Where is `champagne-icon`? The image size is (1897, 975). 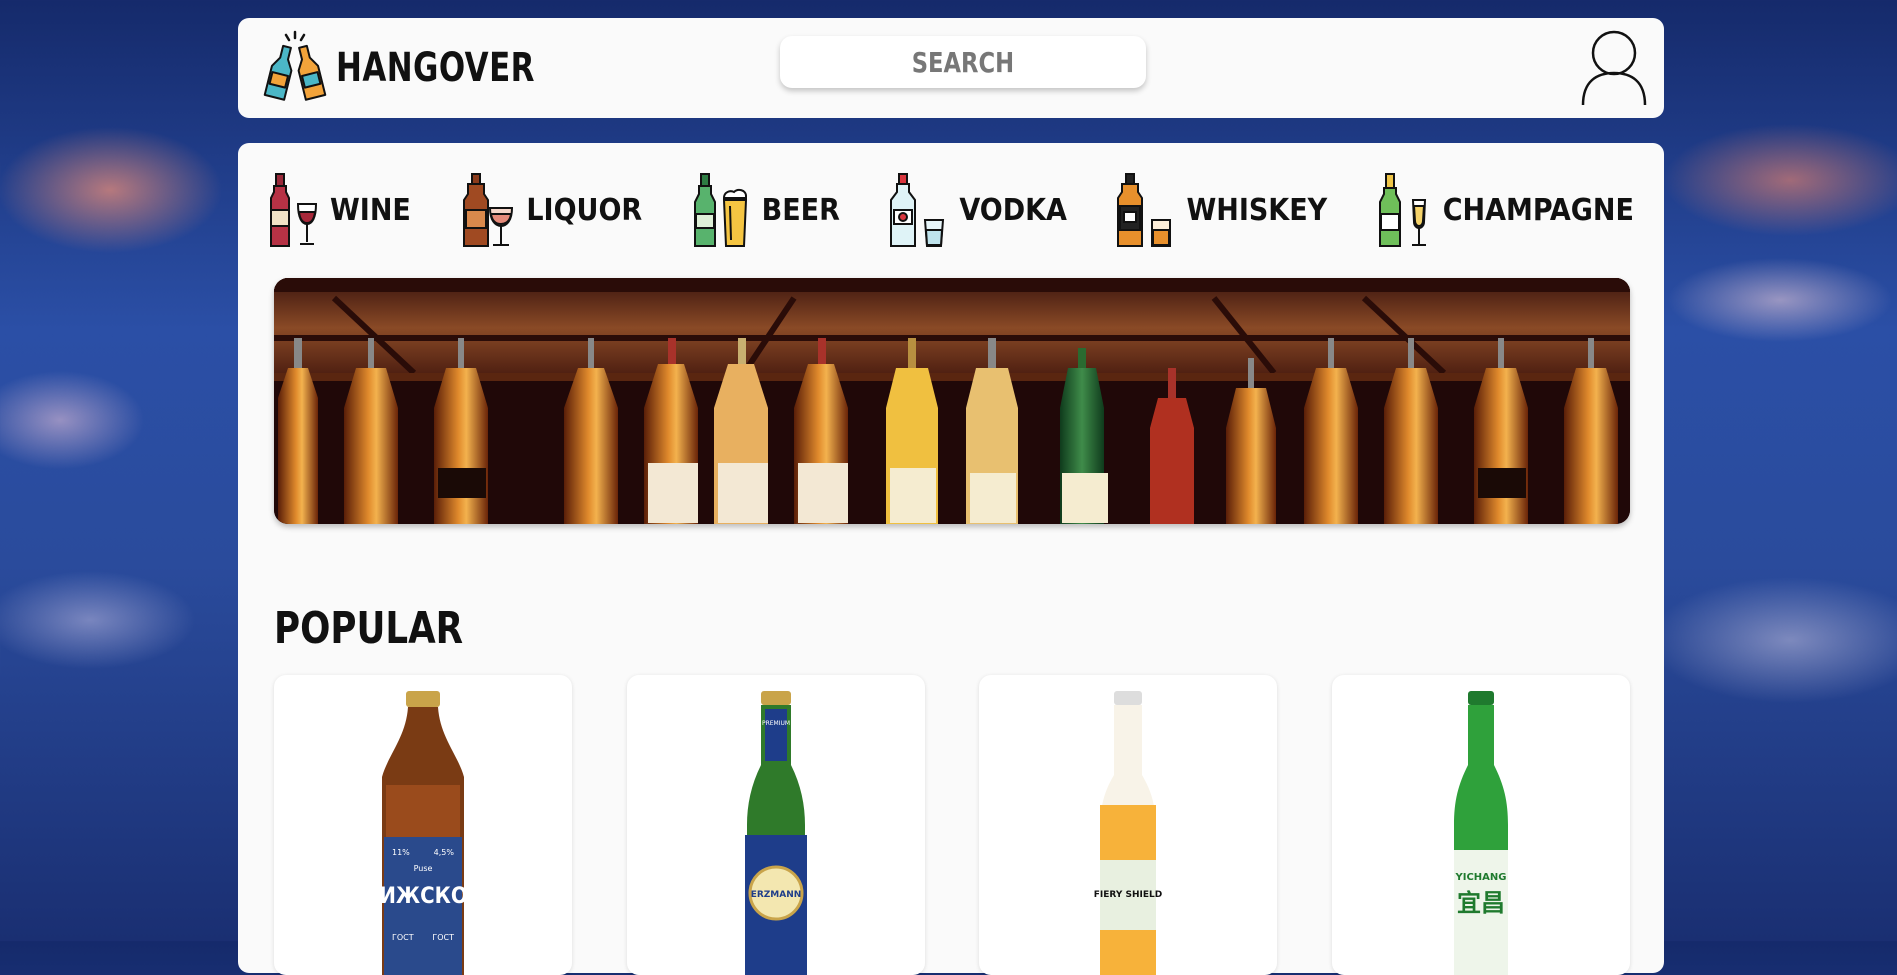 champagne-icon is located at coordinates (1405, 210).